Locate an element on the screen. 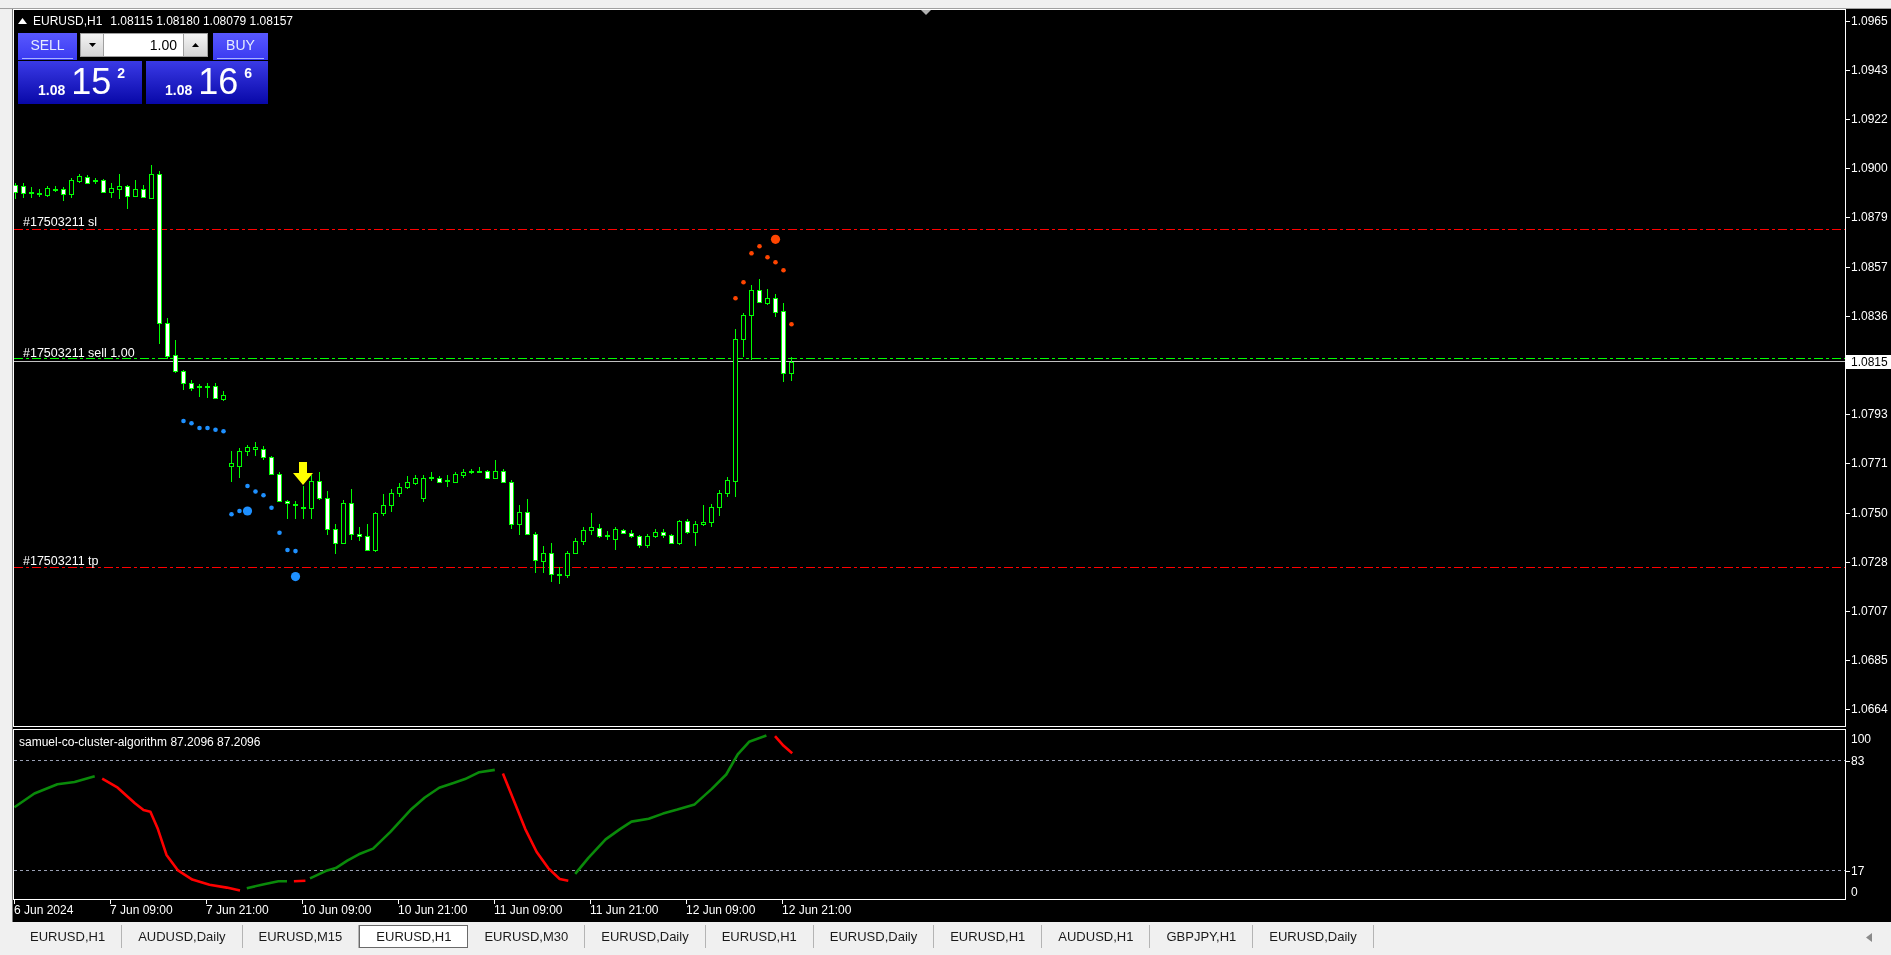 The image size is (1891, 955). indicator-axis-label: 0 is located at coordinates (1854, 892).